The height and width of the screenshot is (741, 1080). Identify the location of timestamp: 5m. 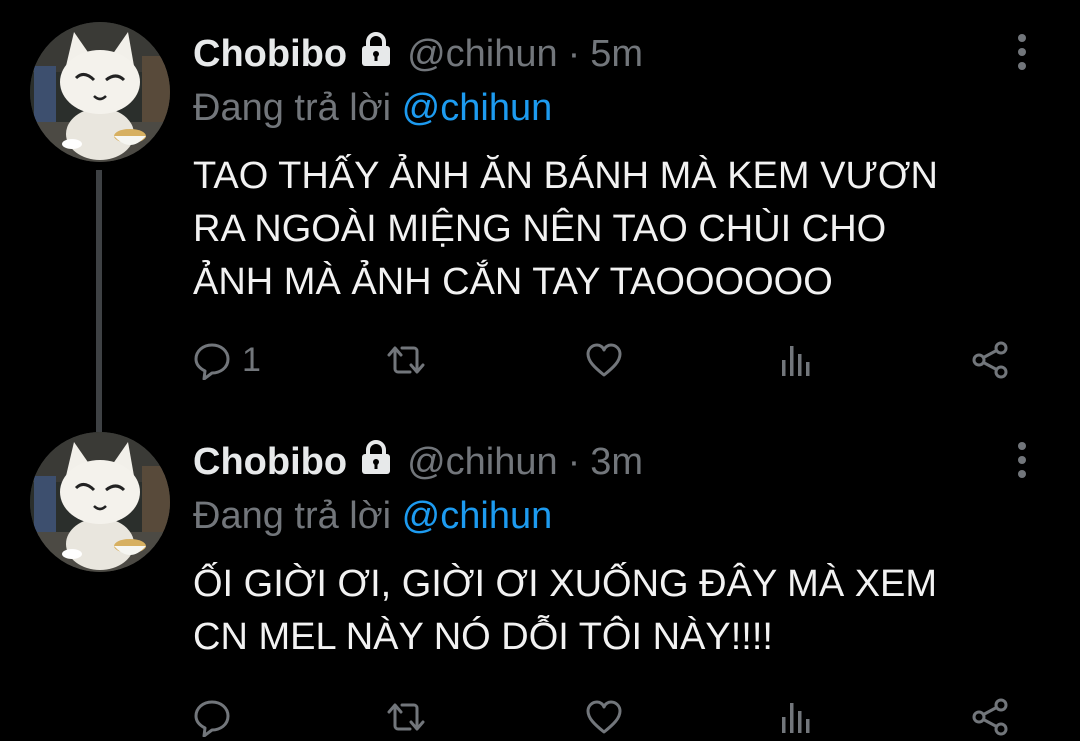
(616, 54).